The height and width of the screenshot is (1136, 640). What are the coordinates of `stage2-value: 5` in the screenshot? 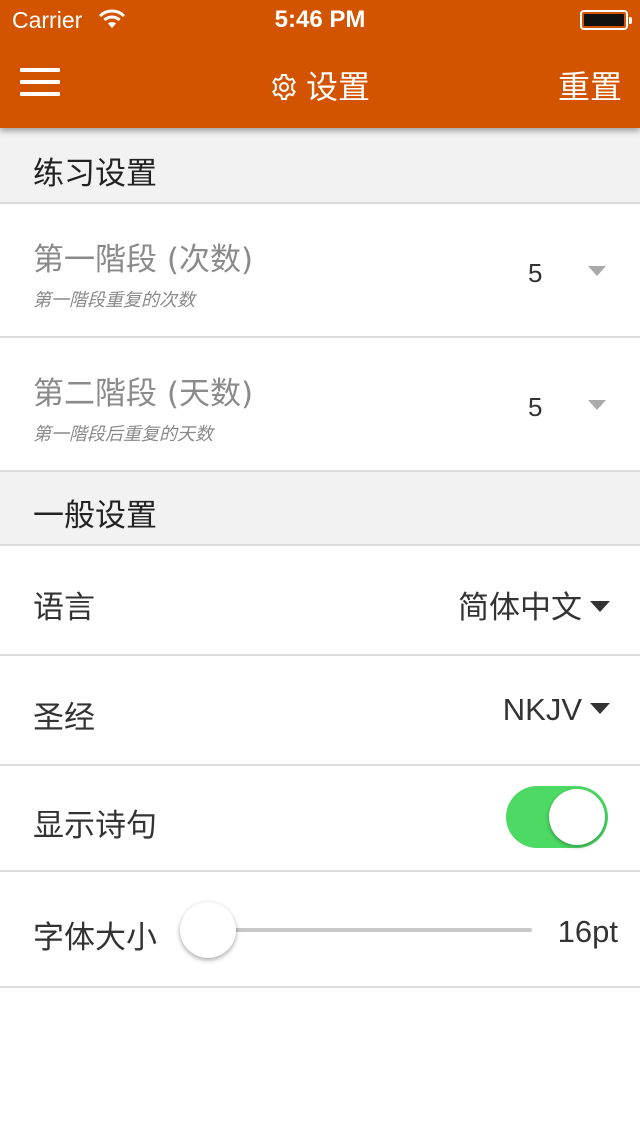 It's located at (535, 407).